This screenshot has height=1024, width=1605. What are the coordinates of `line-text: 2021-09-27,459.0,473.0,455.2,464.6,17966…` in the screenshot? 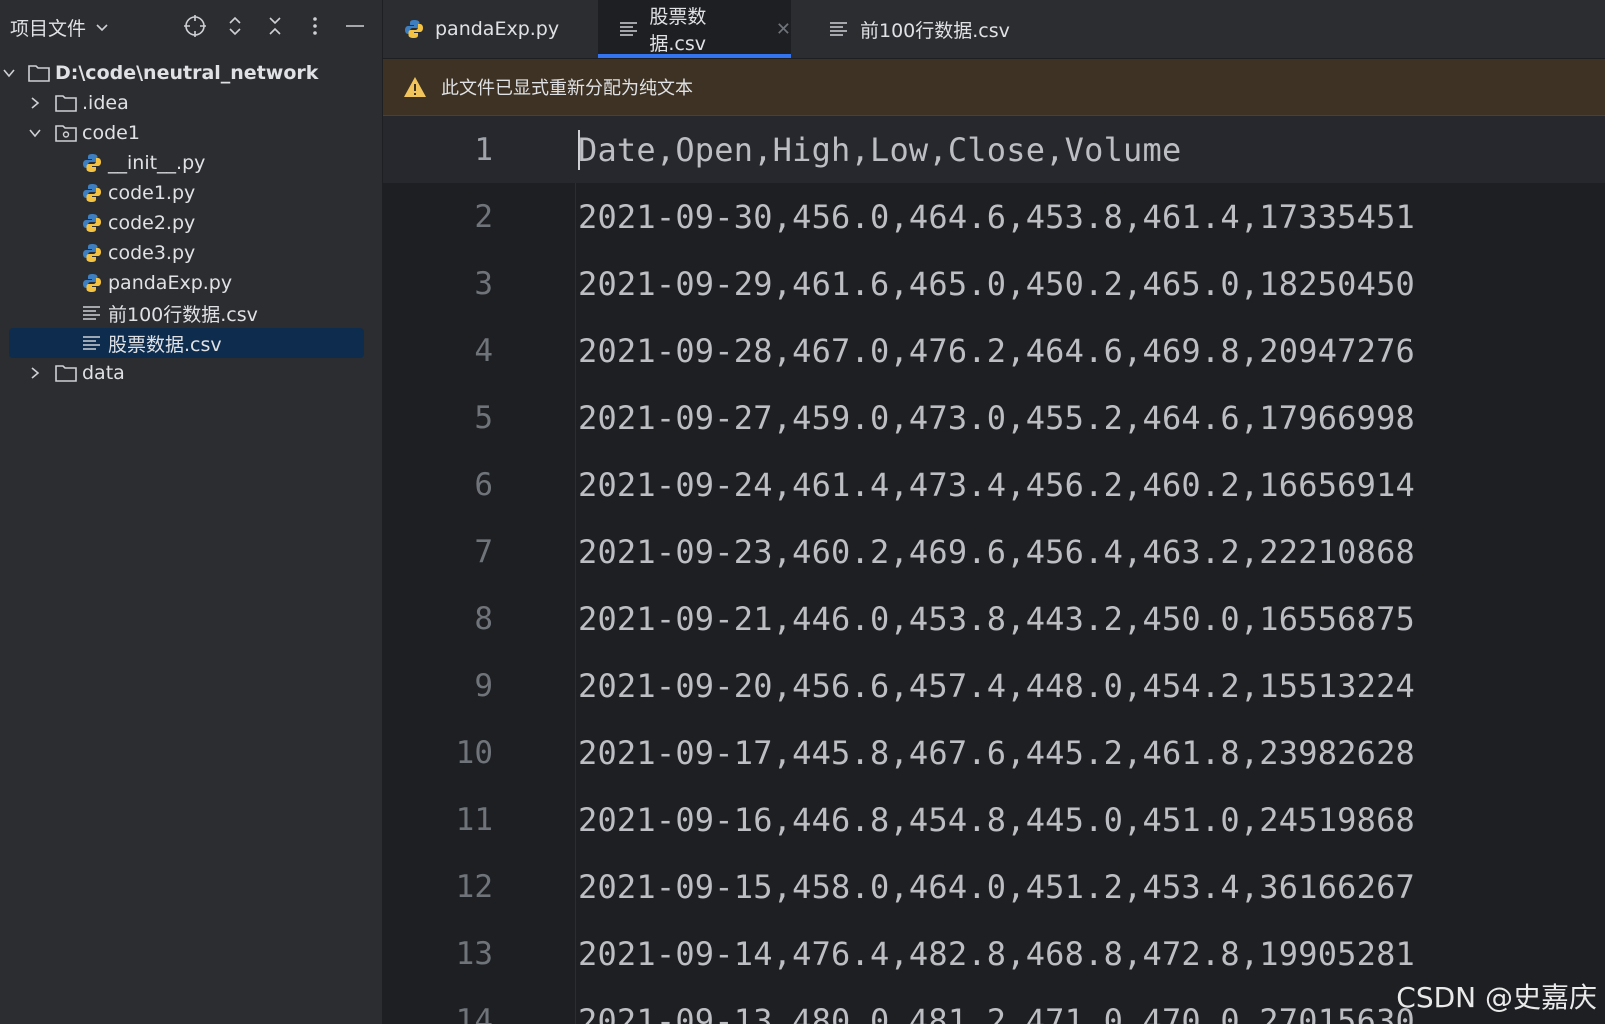 It's located at (997, 417).